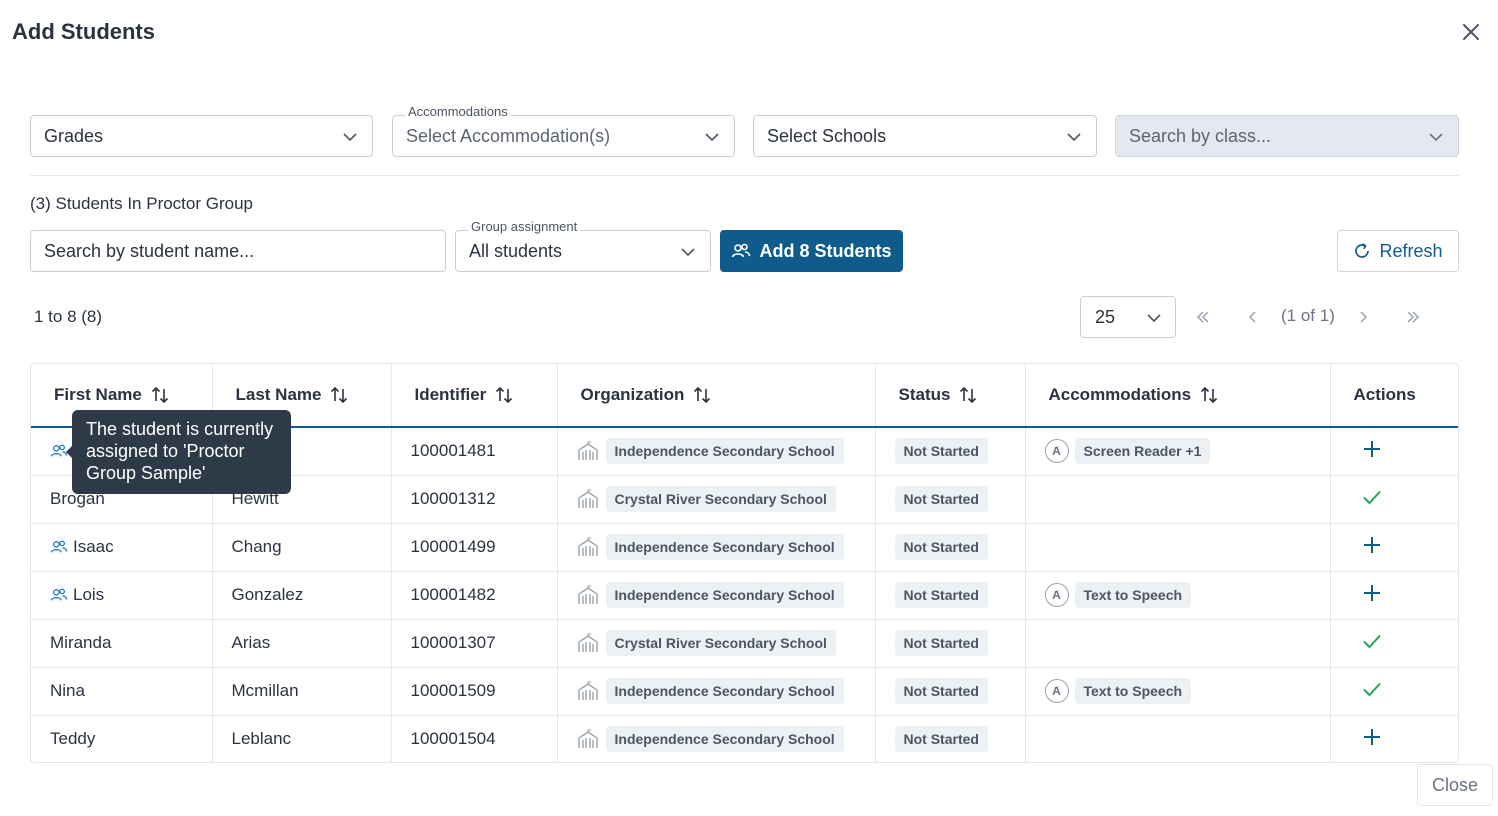 The width and height of the screenshot is (1498, 816). What do you see at coordinates (302, 738) in the screenshot?
I see `last-name-cell: Leblanc` at bounding box center [302, 738].